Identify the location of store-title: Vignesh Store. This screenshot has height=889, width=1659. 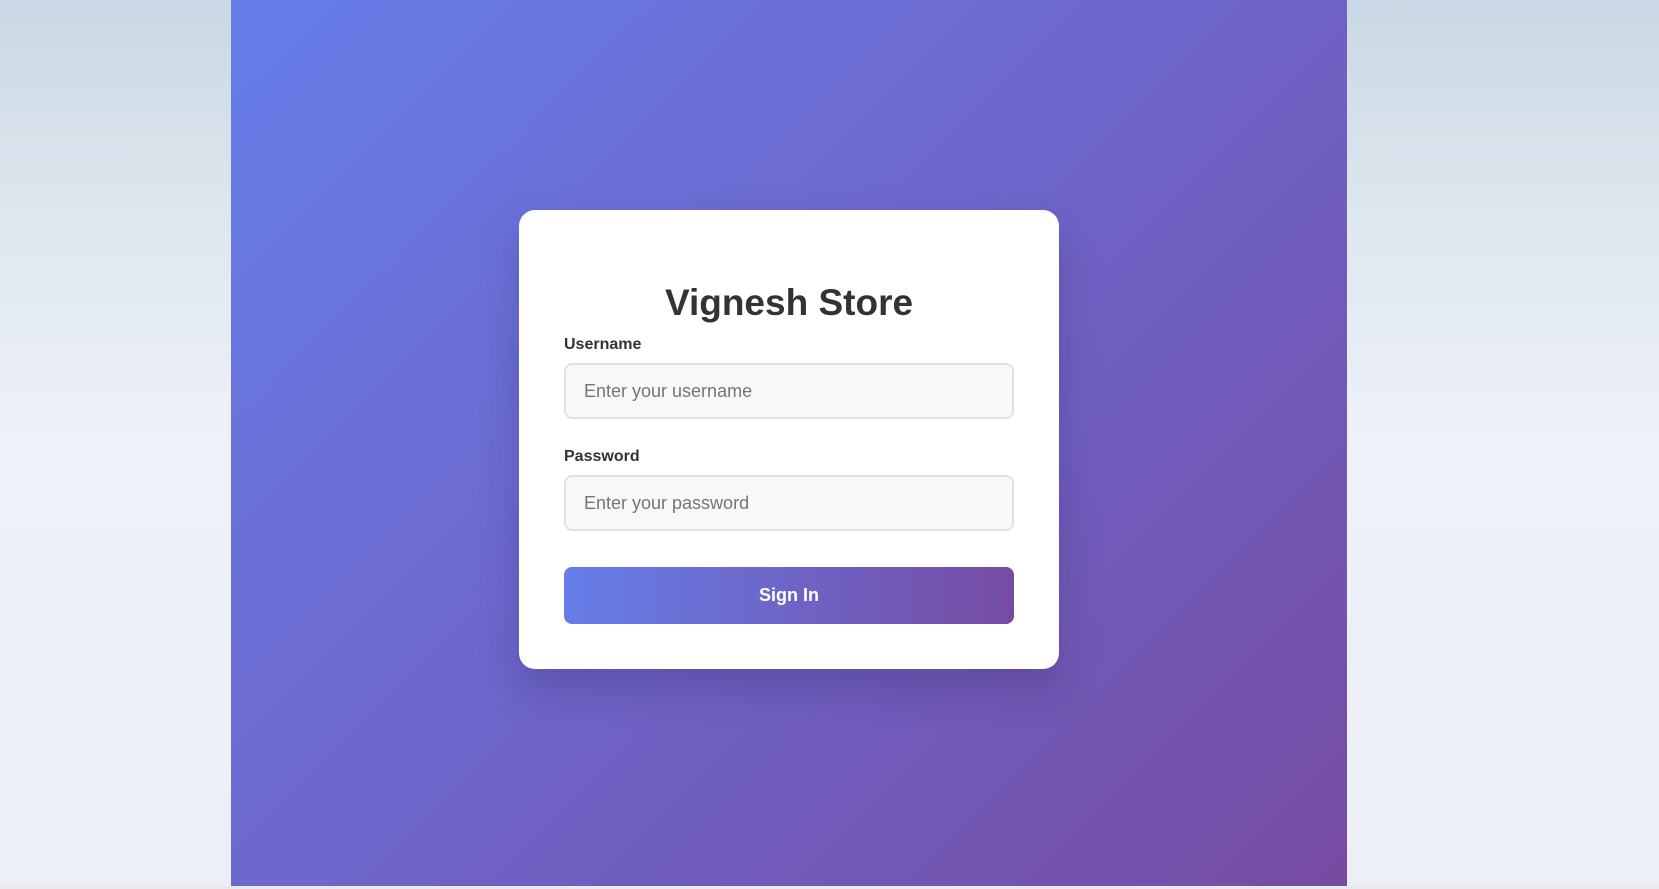
(789, 302).